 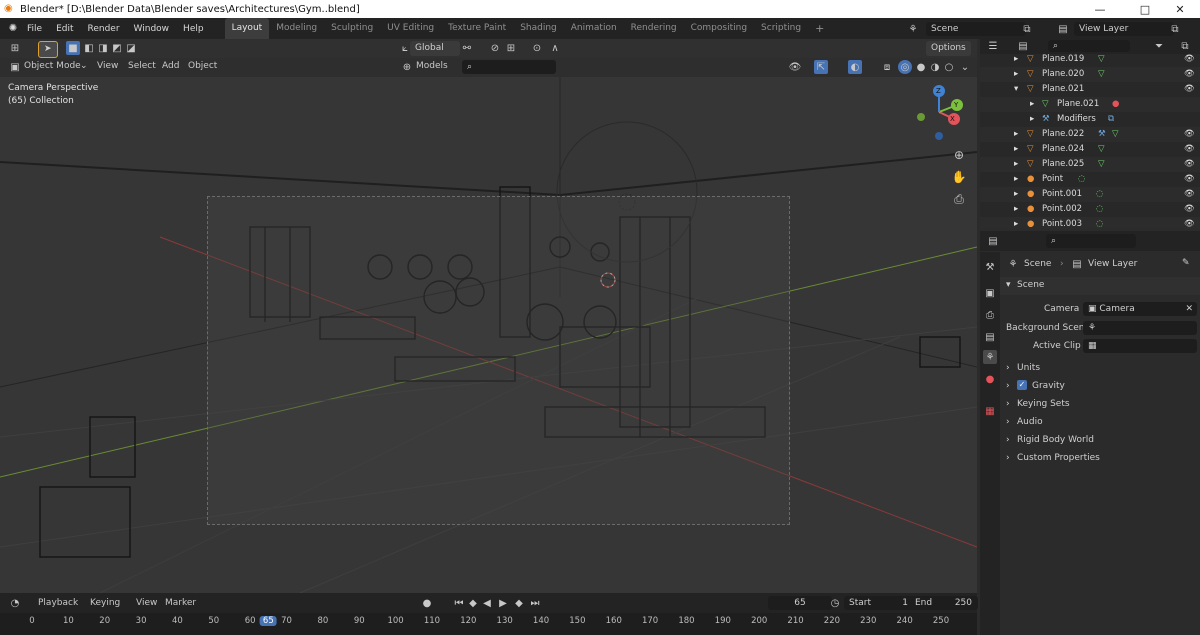 What do you see at coordinates (990, 379) in the screenshot?
I see `world-tab-icon: ●` at bounding box center [990, 379].